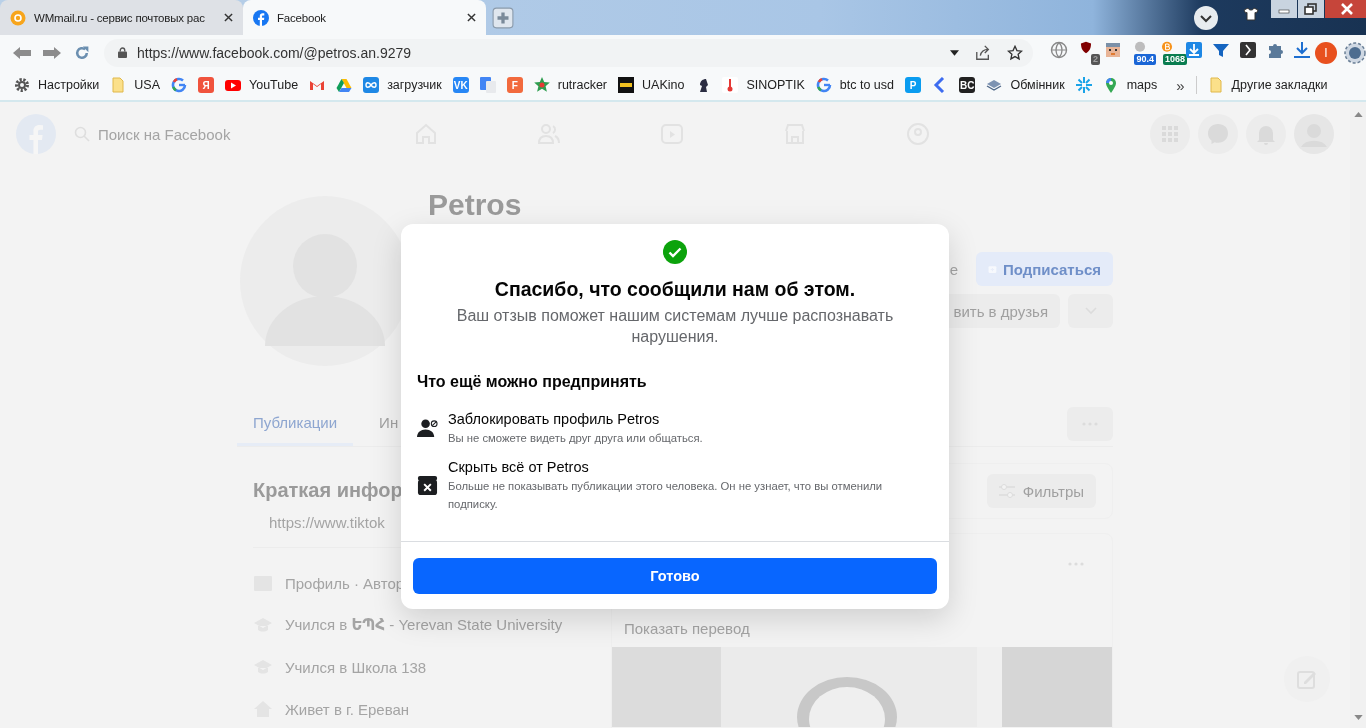 This screenshot has height=728, width=1366. Describe the element at coordinates (1355, 52) in the screenshot. I see `settings-icon` at that location.